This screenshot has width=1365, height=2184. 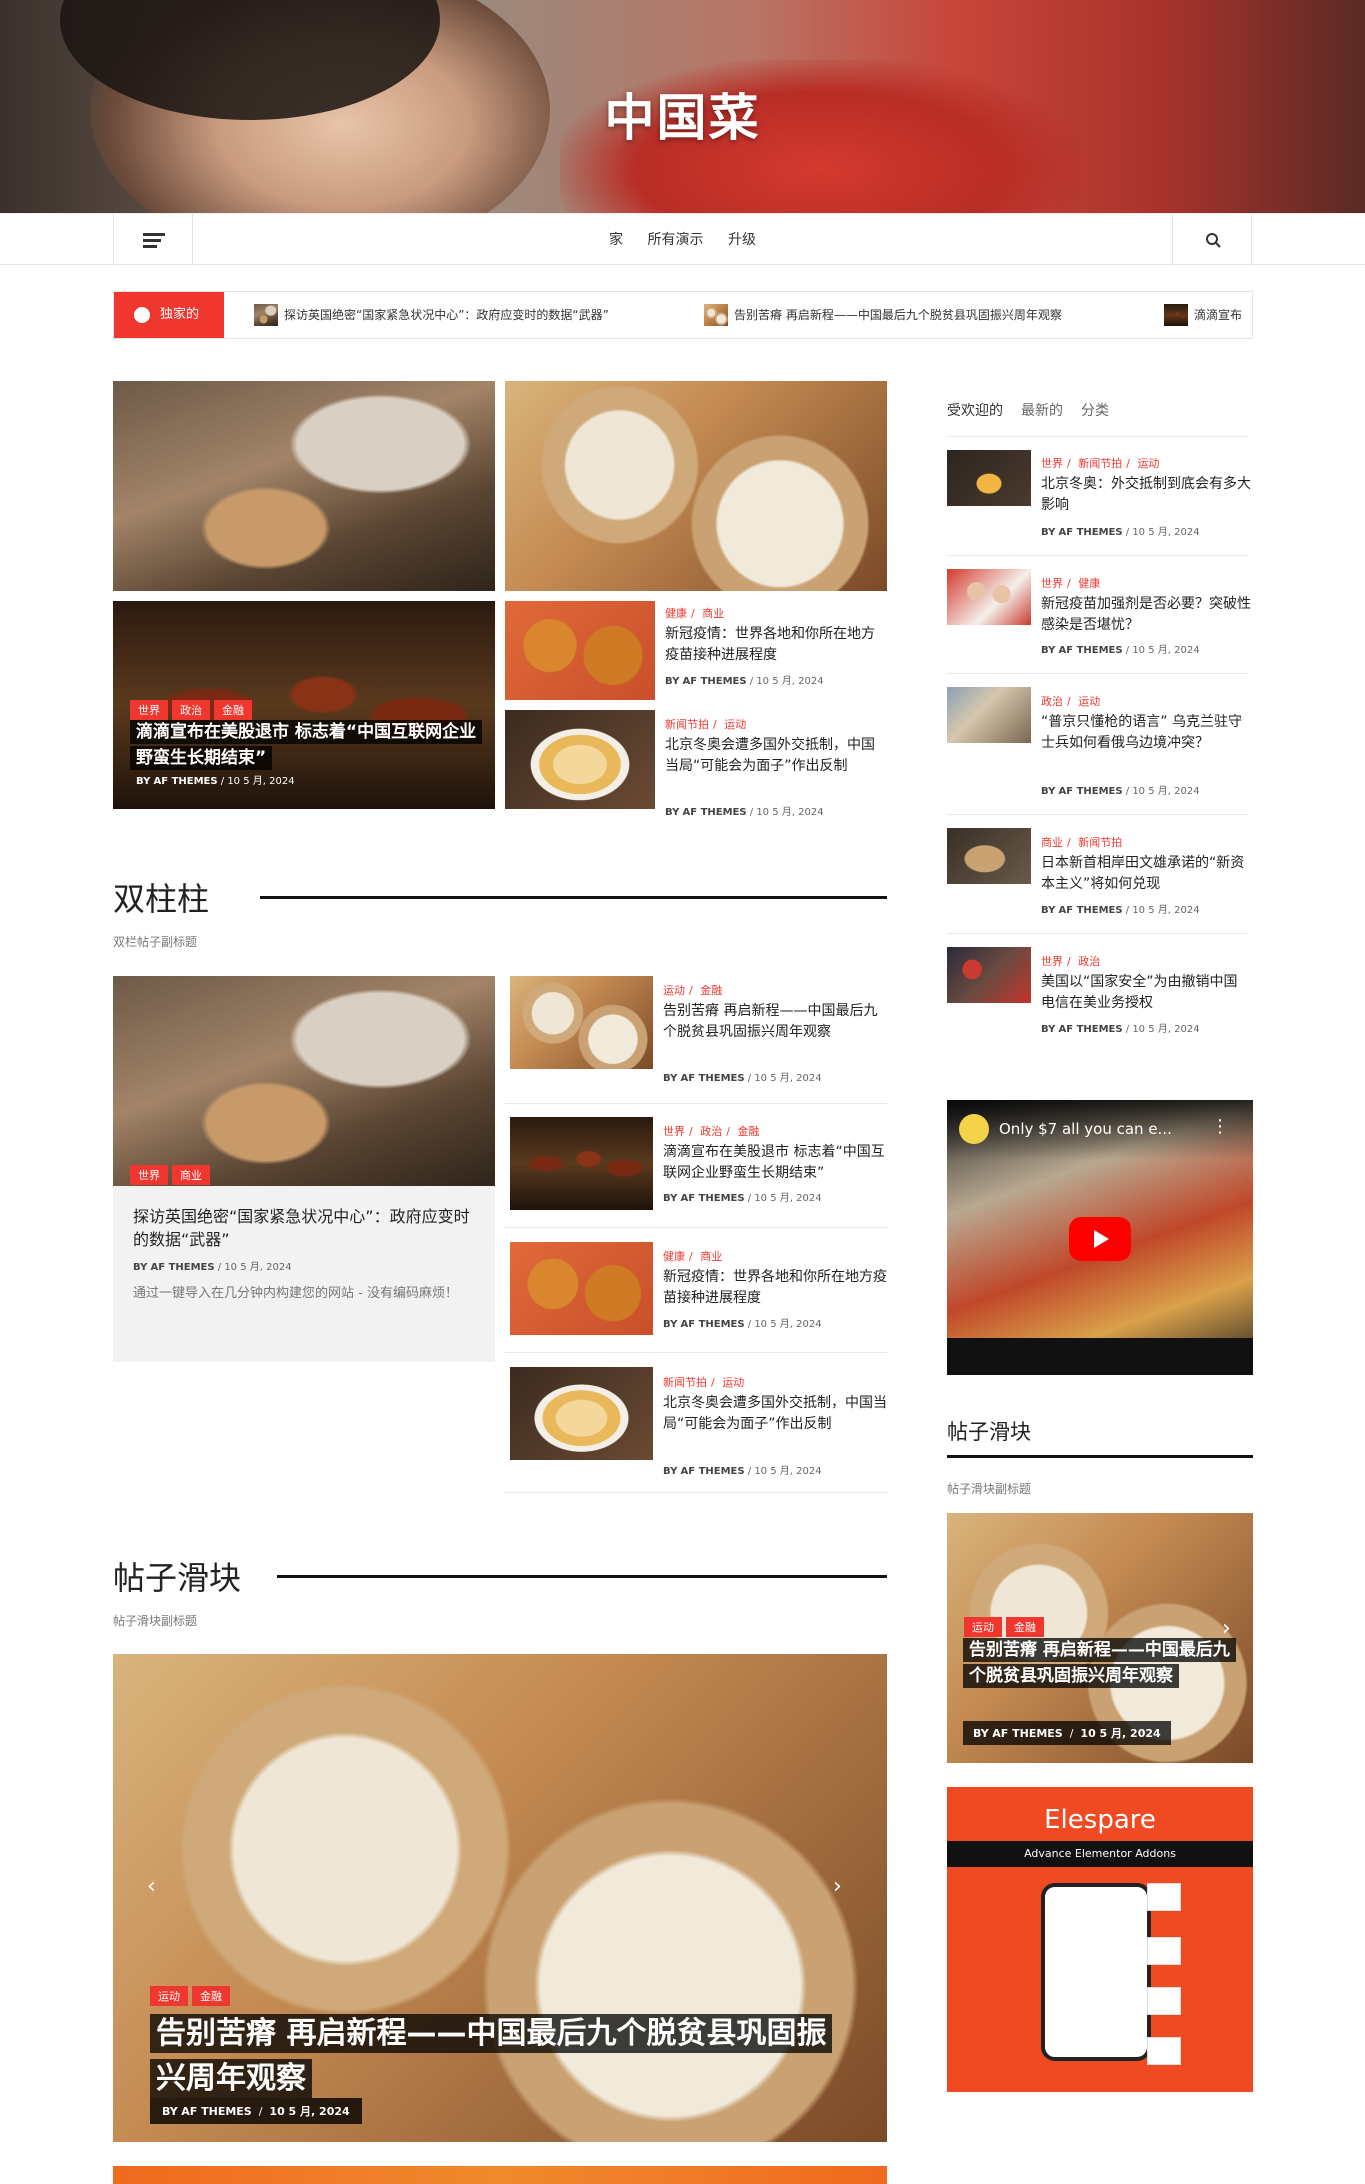 I want to click on elespare-ad: Elespare Advance Elementor Addons, so click(x=1100, y=1939).